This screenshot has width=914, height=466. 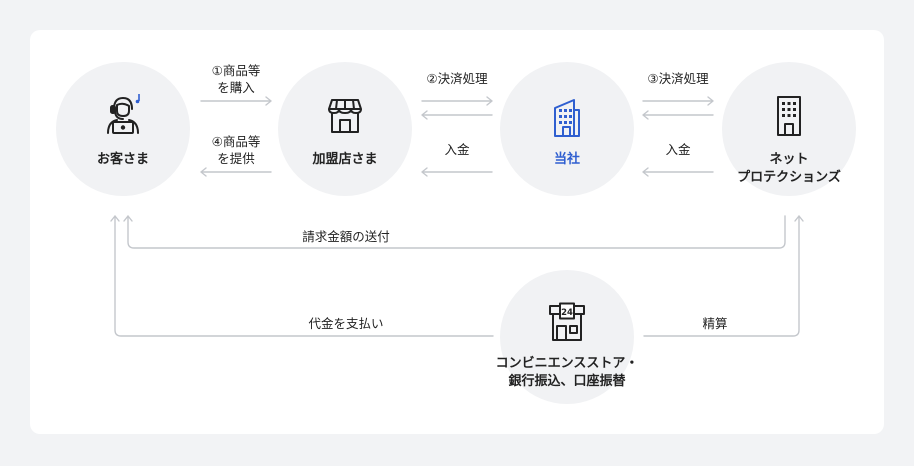 What do you see at coordinates (236, 70) in the screenshot?
I see `step1-label-line1: ①商品等` at bounding box center [236, 70].